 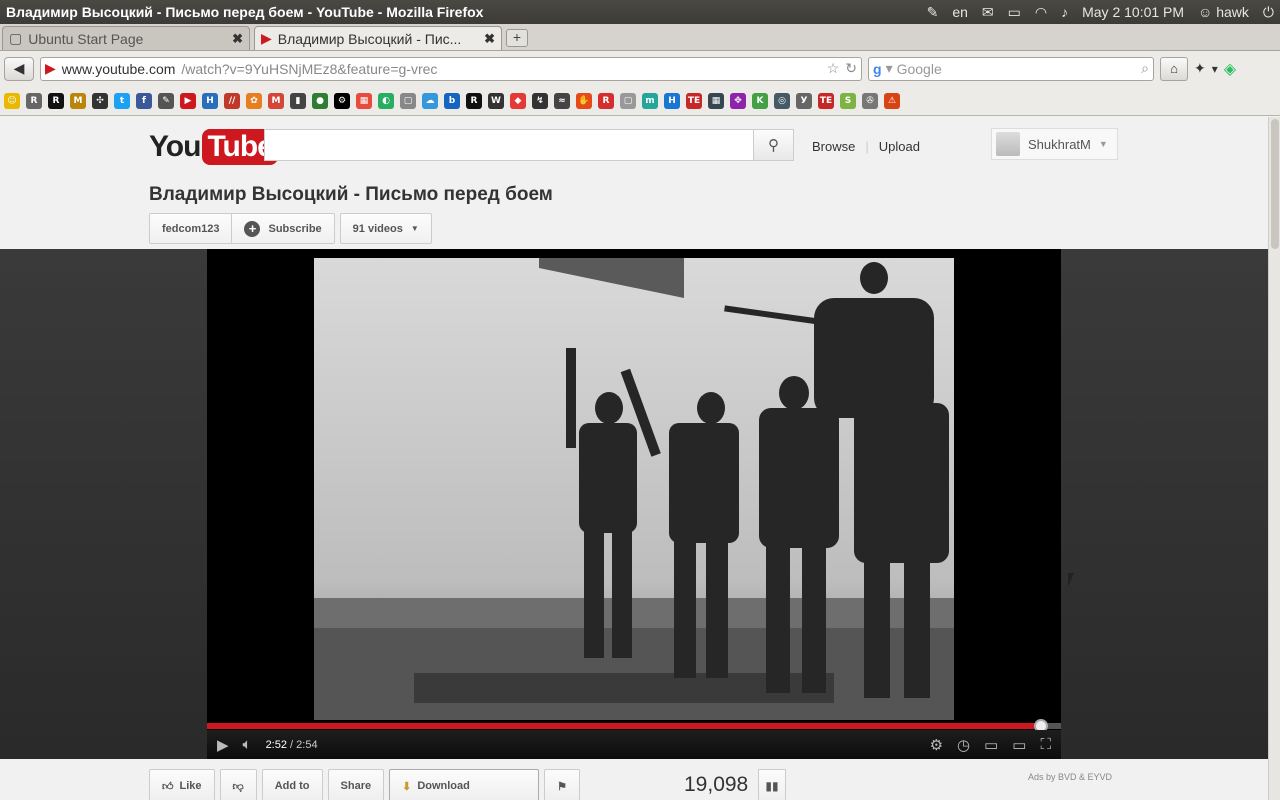 What do you see at coordinates (298, 100) in the screenshot?
I see `bookmark-icon: ▮` at bounding box center [298, 100].